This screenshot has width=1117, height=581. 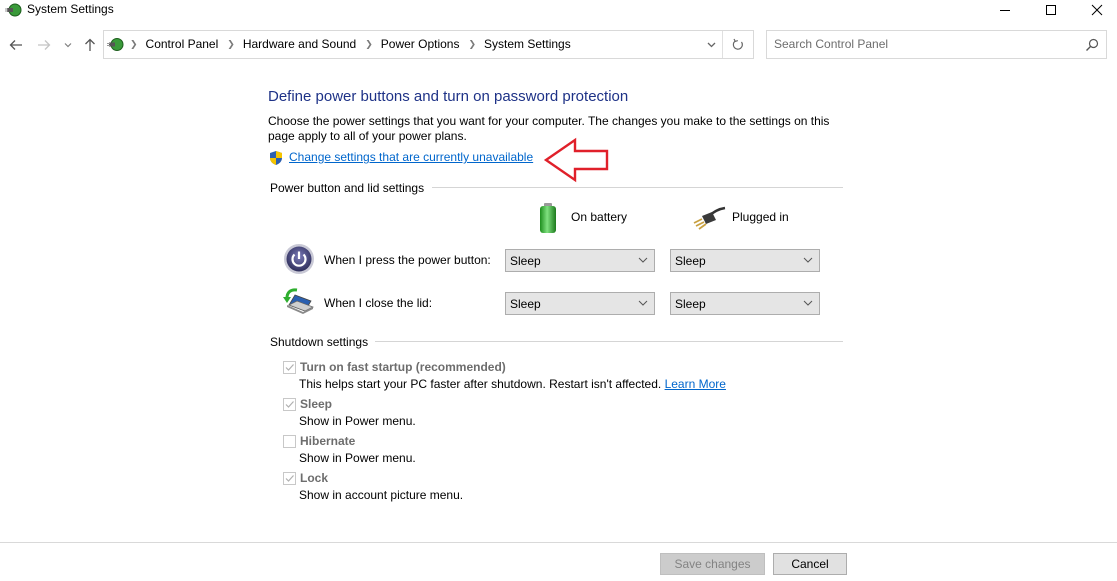 I want to click on title-bar: System Settings, so click(x=558, y=14).